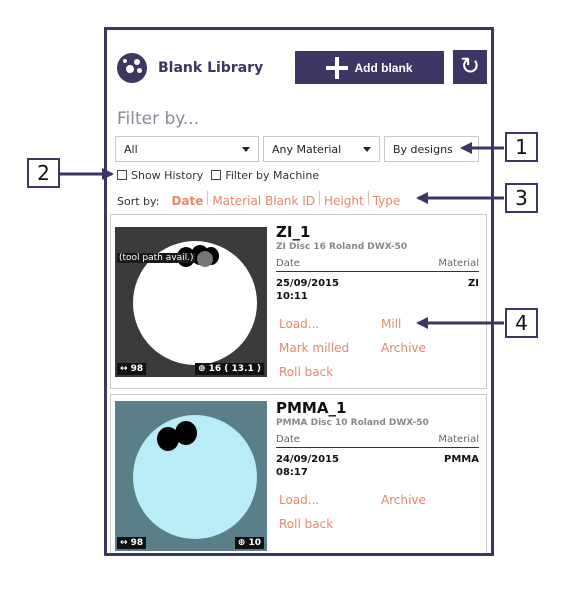  I want to click on blank-subtitle: ZI Disc 16 Roland DWX-50, so click(342, 247).